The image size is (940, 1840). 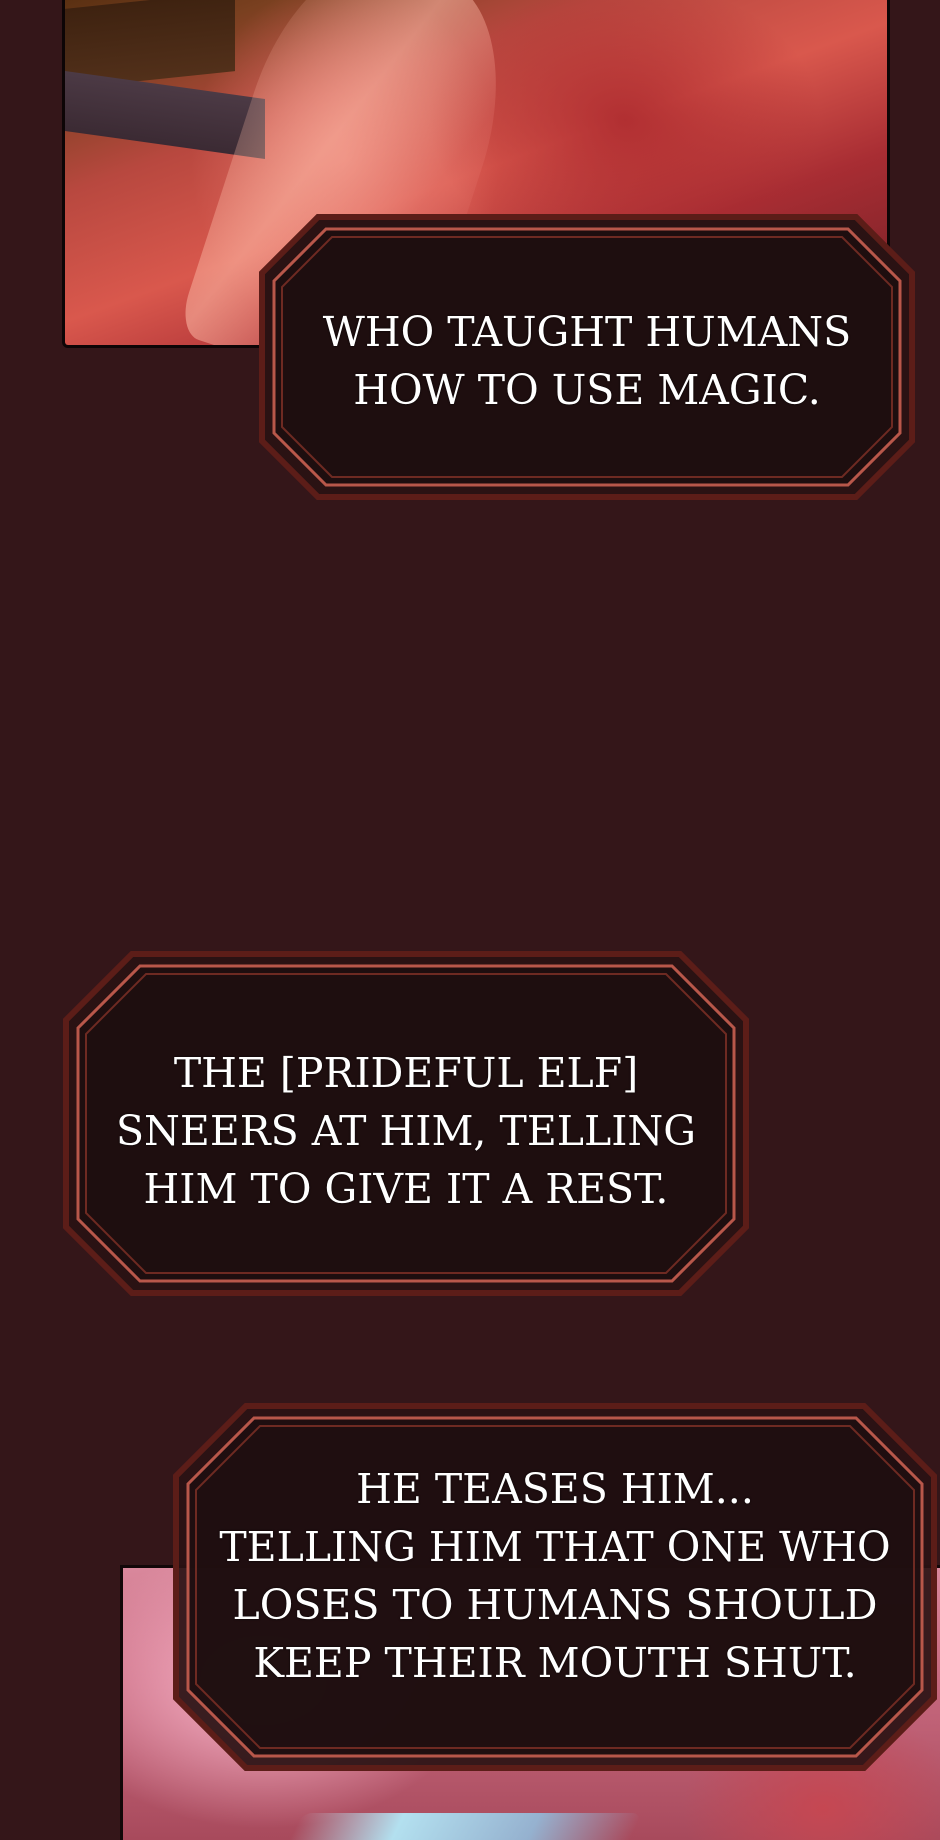 What do you see at coordinates (587, 361) in the screenshot?
I see `caption-text-top: WHO TAUGHT HUMANS HOW TO USE MAGIC.` at bounding box center [587, 361].